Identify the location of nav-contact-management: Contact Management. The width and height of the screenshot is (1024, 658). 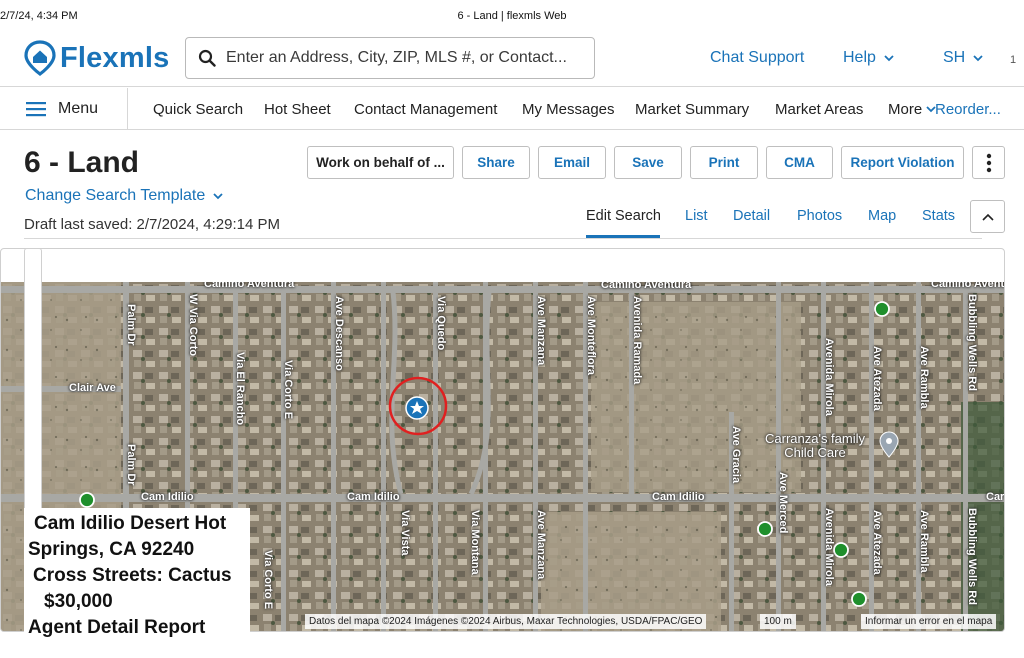
(425, 109).